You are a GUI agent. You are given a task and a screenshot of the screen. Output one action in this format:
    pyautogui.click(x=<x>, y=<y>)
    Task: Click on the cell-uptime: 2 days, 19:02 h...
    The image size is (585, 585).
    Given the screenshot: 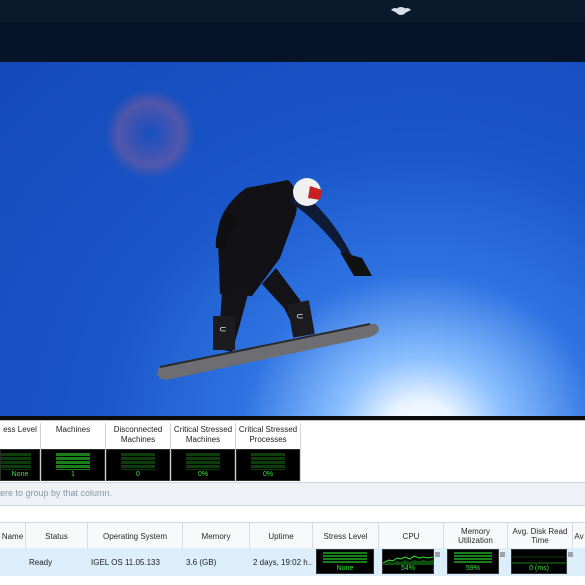 What is the action you would take?
    pyautogui.click(x=283, y=562)
    